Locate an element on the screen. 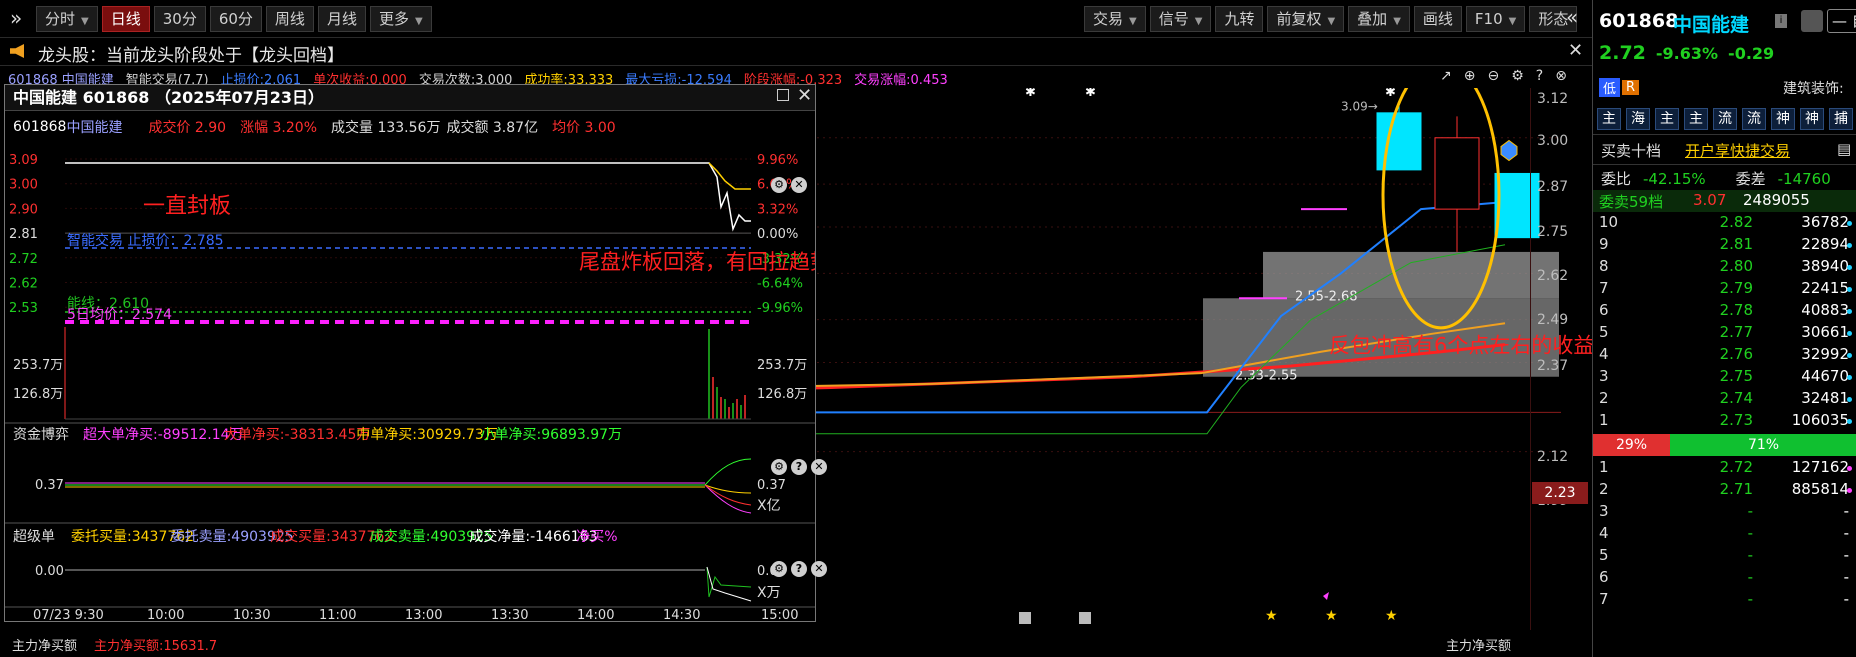 This screenshot has width=1856, height=657. indicator-tab-2: 主 is located at coordinates (1667, 119).